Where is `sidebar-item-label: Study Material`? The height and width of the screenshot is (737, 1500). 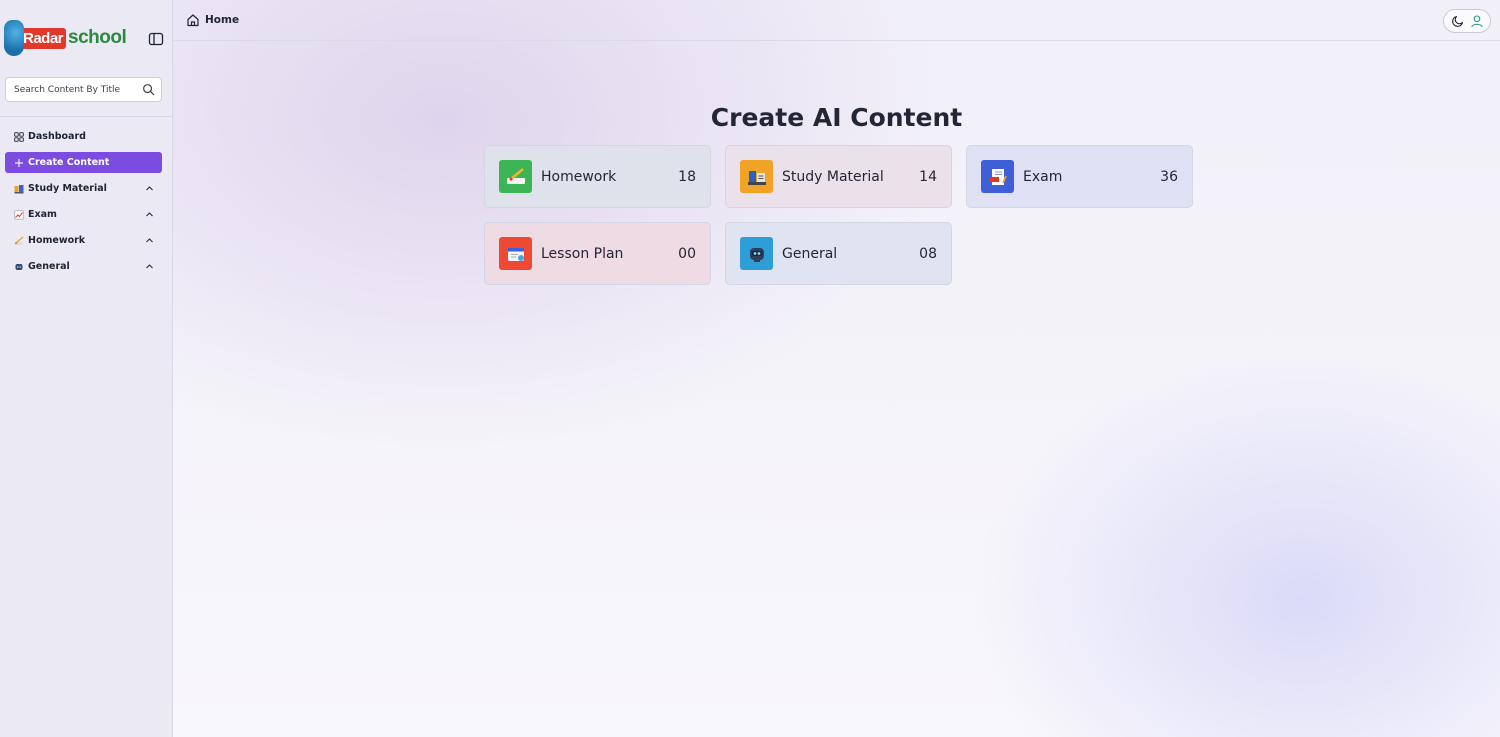
sidebar-item-label: Study Material is located at coordinates (67, 188).